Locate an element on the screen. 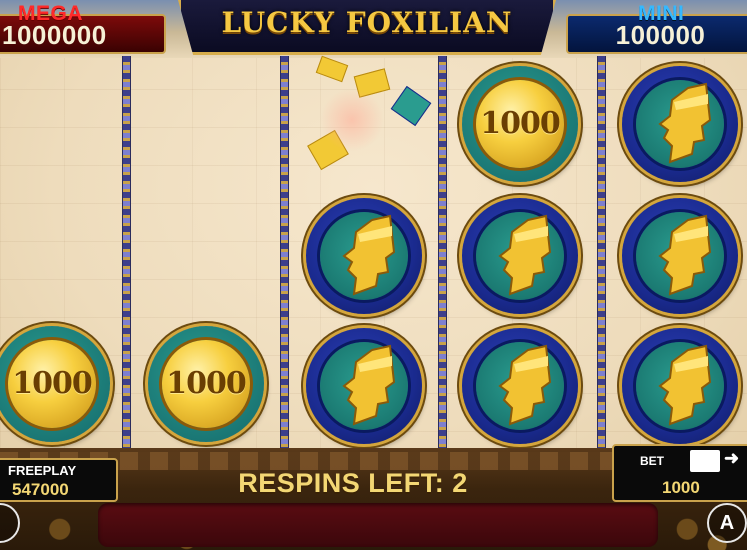 Image resolution: width=747 pixels, height=550 pixels. game-title: LUCKY FOXILIAN is located at coordinates (367, 22).